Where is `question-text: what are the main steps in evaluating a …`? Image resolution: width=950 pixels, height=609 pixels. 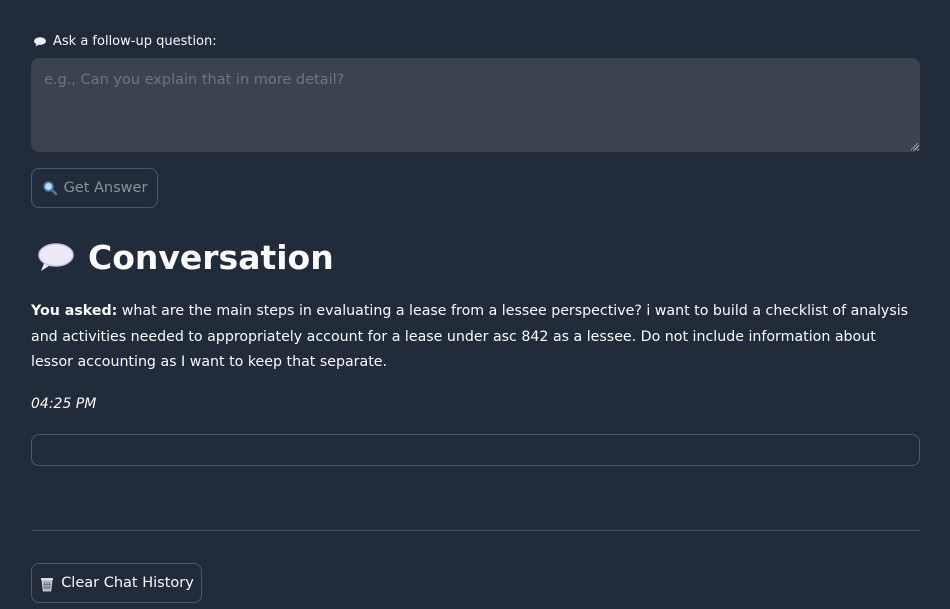
question-text: what are the main steps in evaluating a … is located at coordinates (470, 336).